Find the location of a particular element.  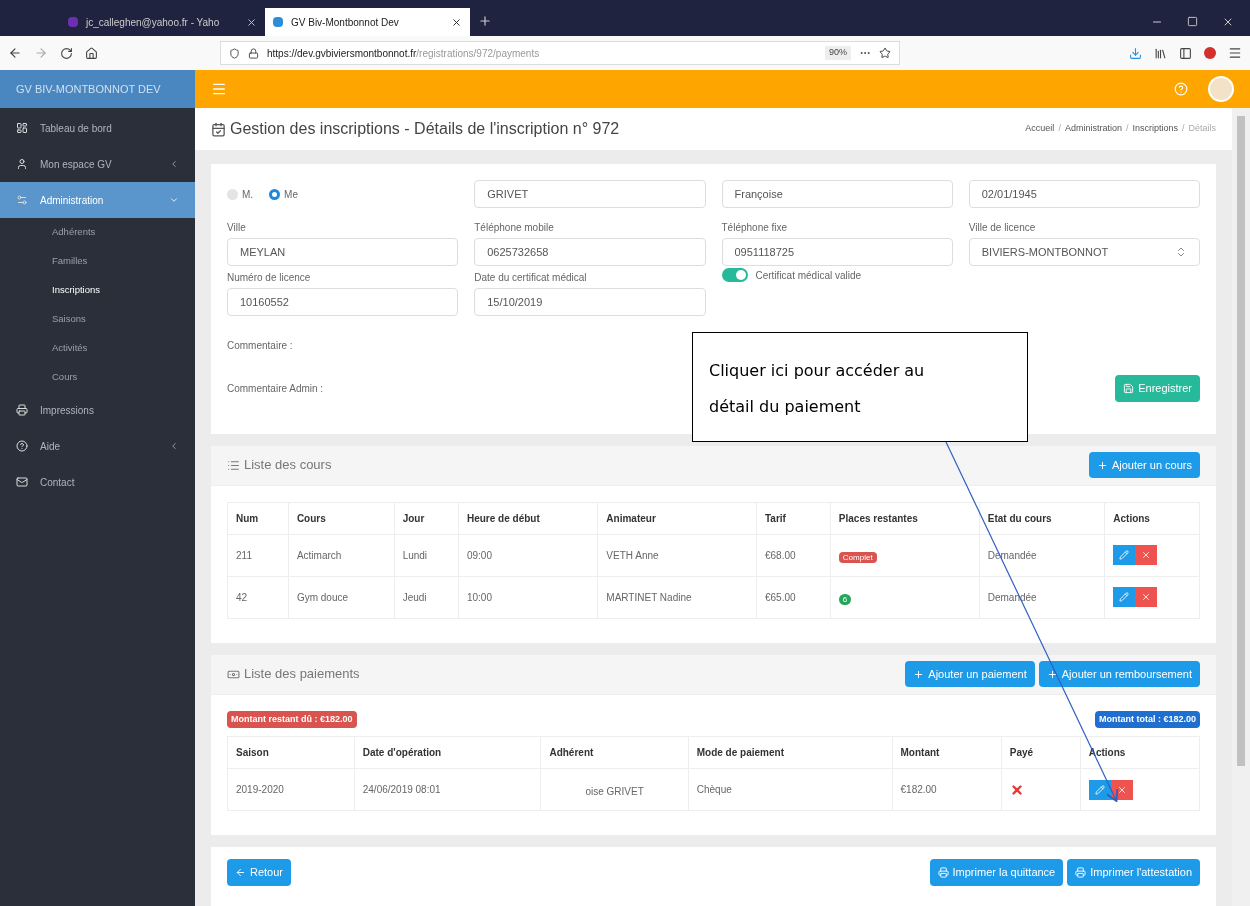

submenu-item: Adhérents is located at coordinates (97, 232).